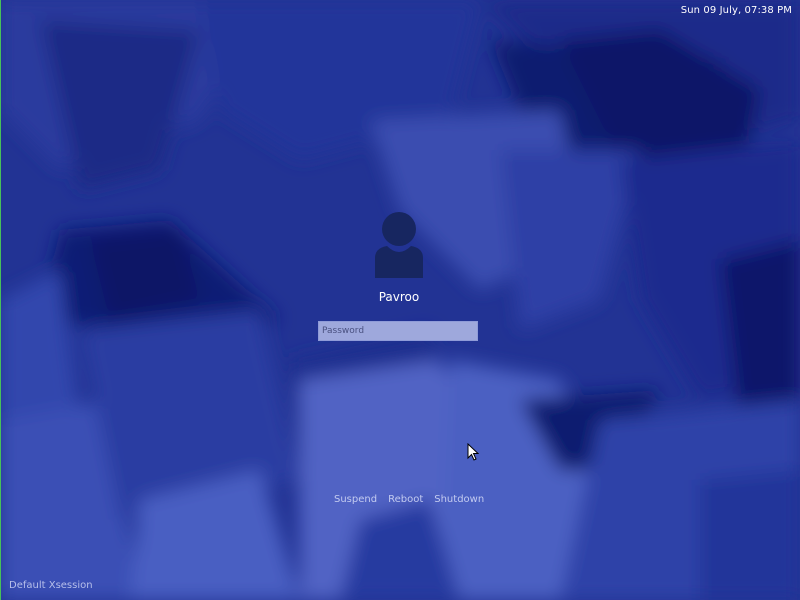 The width and height of the screenshot is (800, 600). What do you see at coordinates (355, 499) in the screenshot?
I see `suspend-button: Suspend` at bounding box center [355, 499].